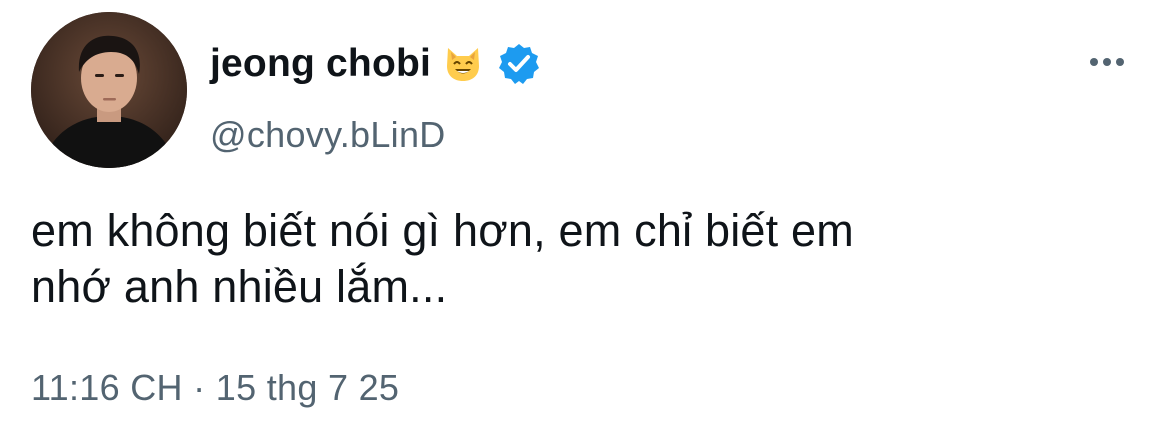  What do you see at coordinates (107, 387) in the screenshot?
I see `timestamp-time: 11:16 CH` at bounding box center [107, 387].